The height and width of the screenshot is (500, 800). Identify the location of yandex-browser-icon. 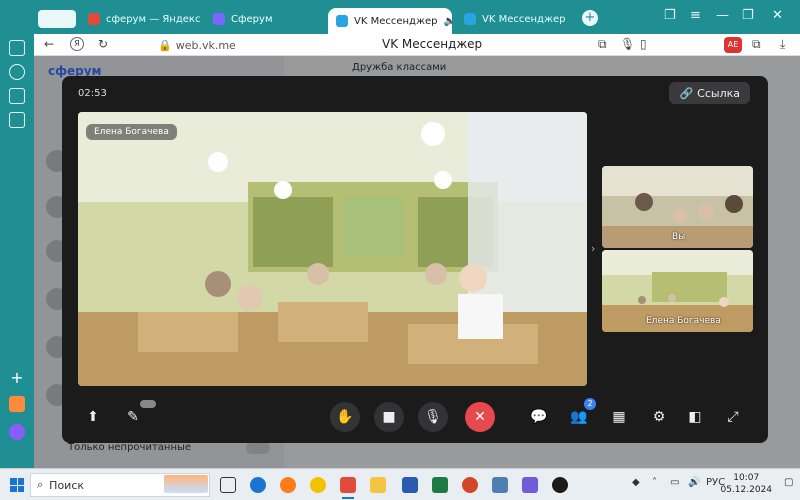
(348, 488).